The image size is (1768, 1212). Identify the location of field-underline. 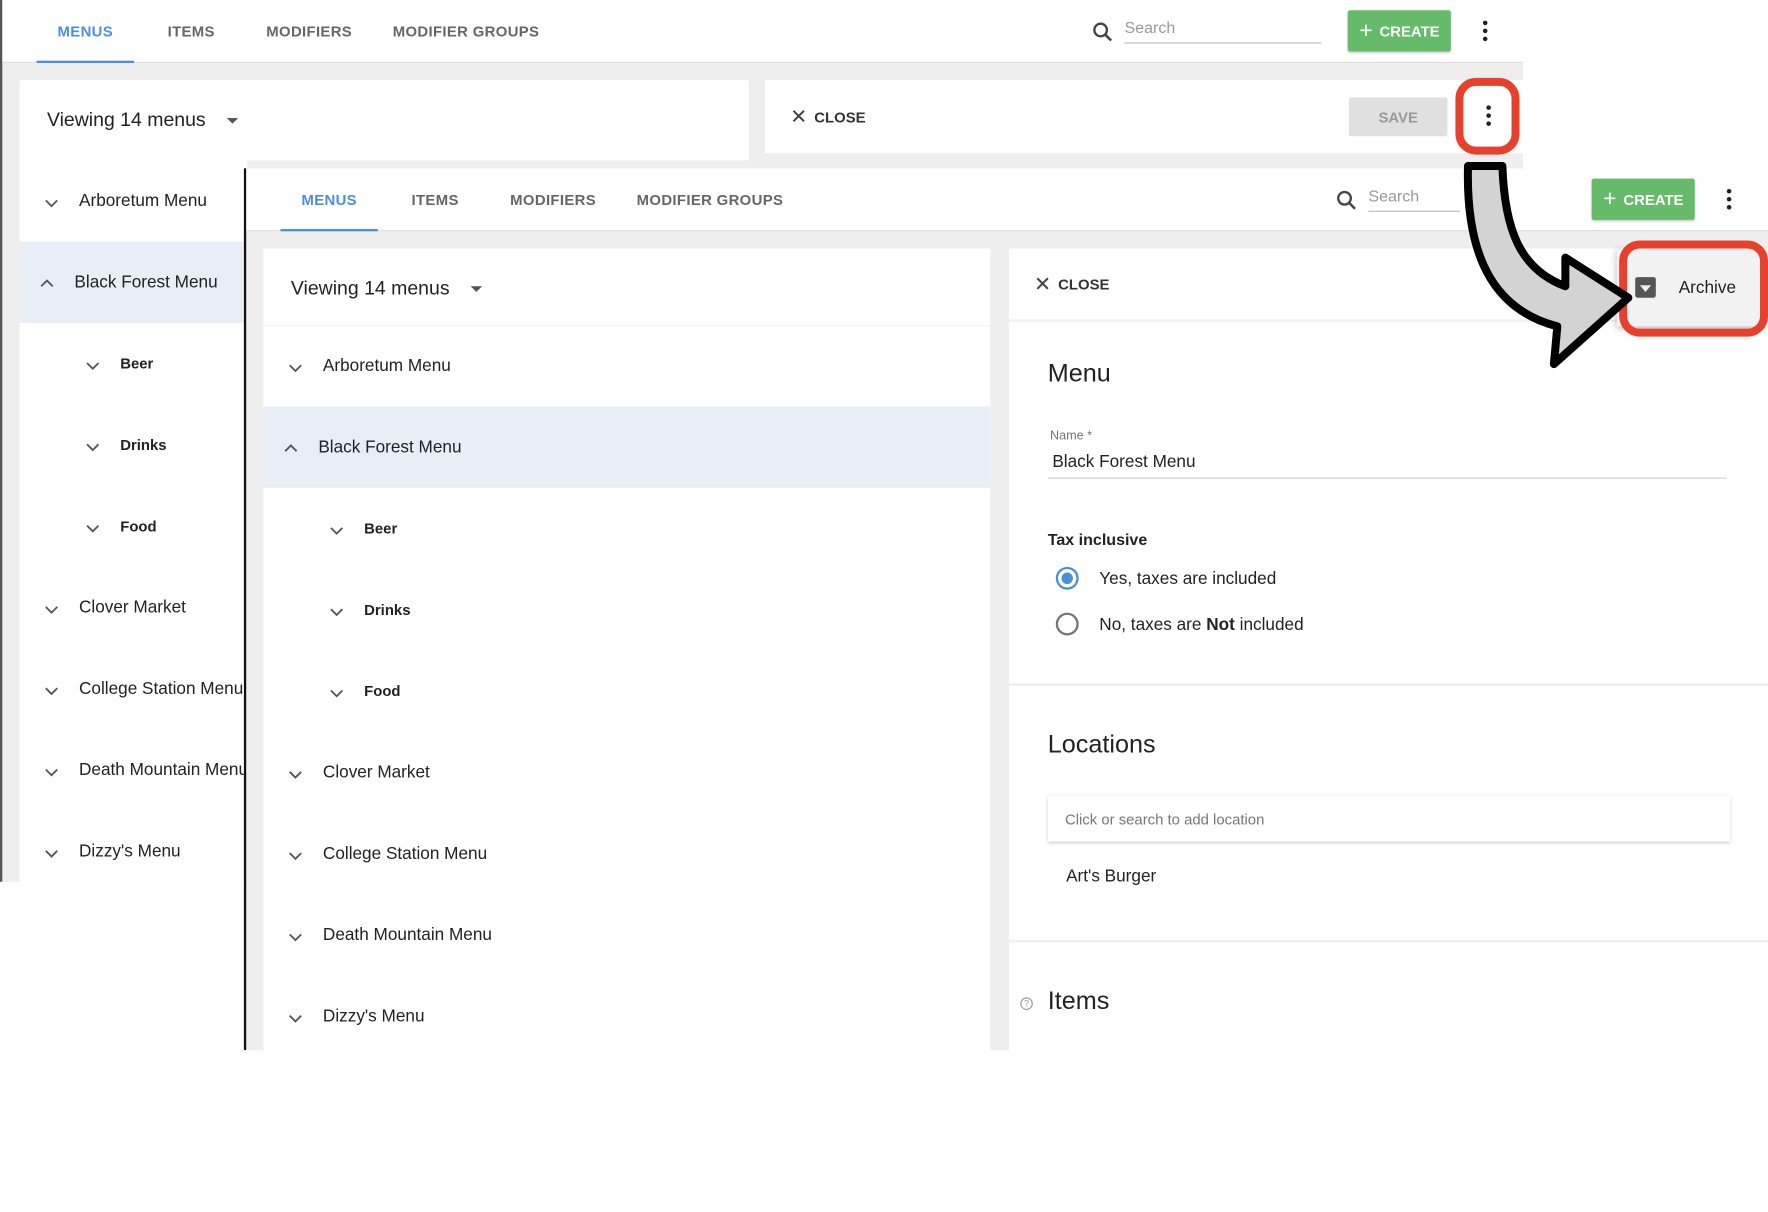
(1387, 478).